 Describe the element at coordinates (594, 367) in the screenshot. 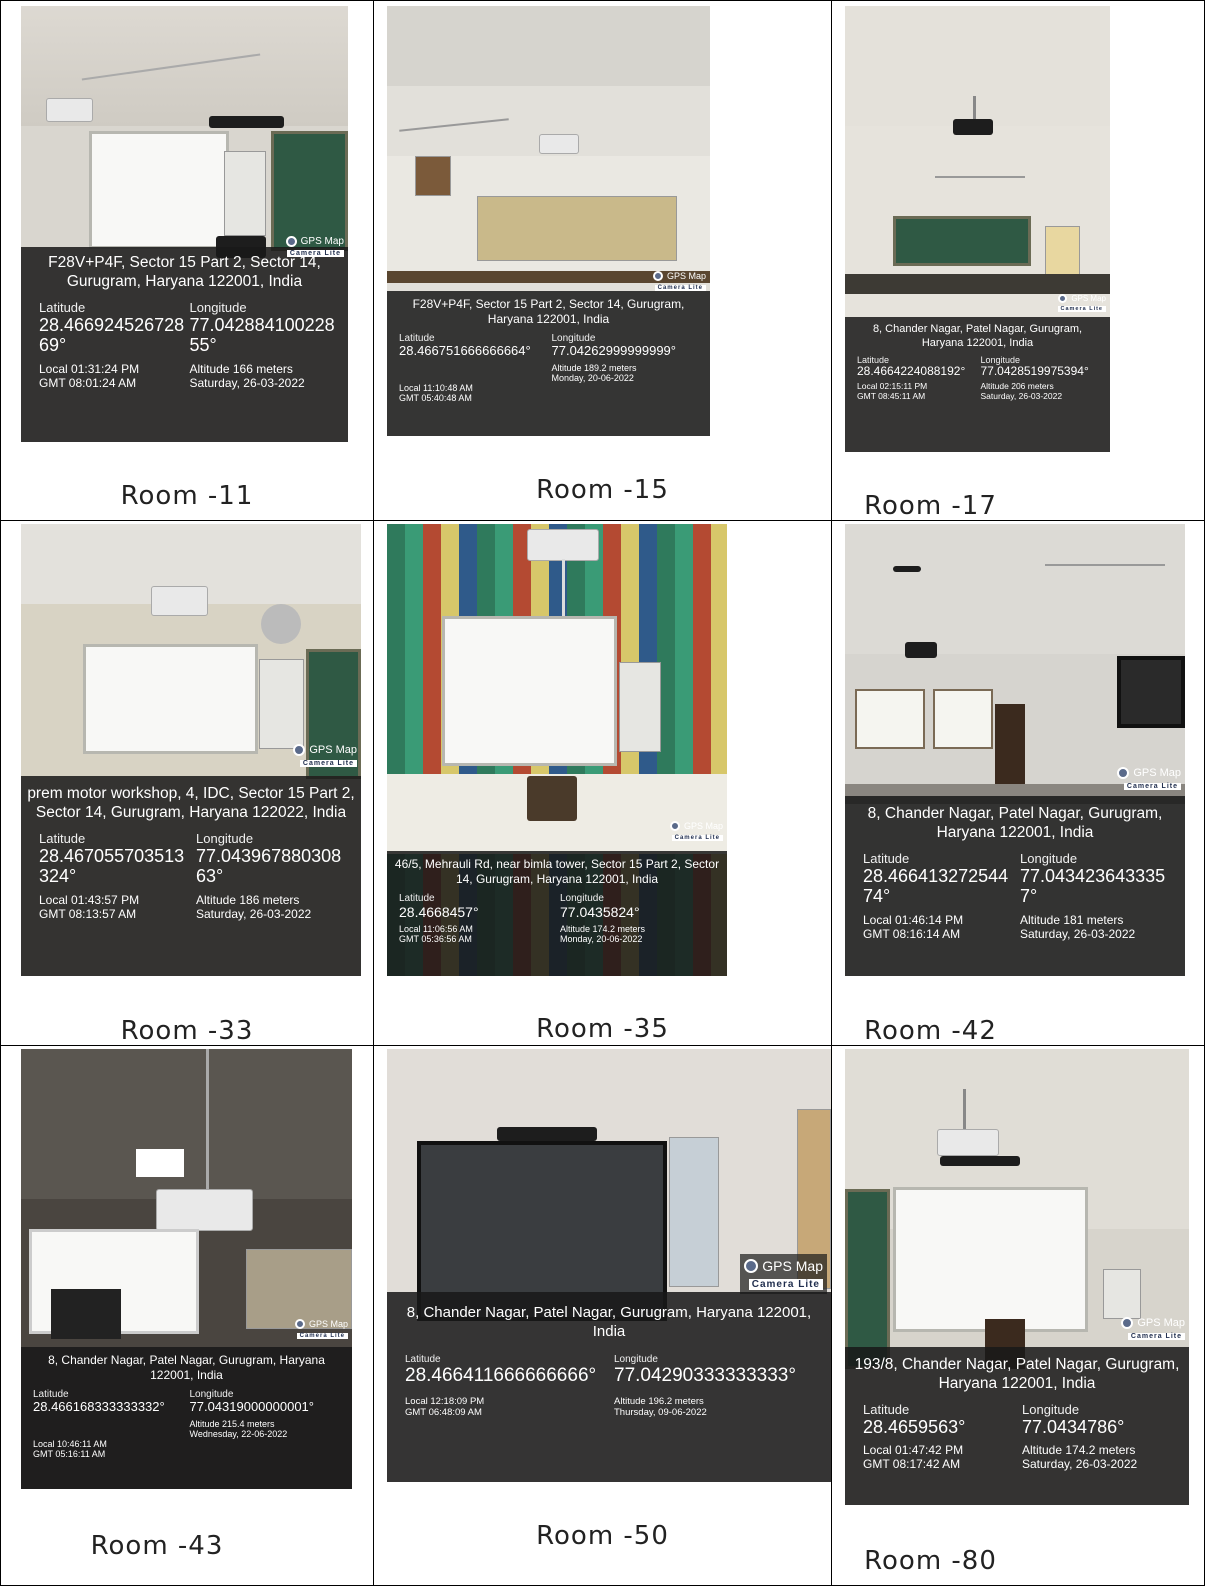

I see `altitude-text: Altitude 189.2 meters` at that location.